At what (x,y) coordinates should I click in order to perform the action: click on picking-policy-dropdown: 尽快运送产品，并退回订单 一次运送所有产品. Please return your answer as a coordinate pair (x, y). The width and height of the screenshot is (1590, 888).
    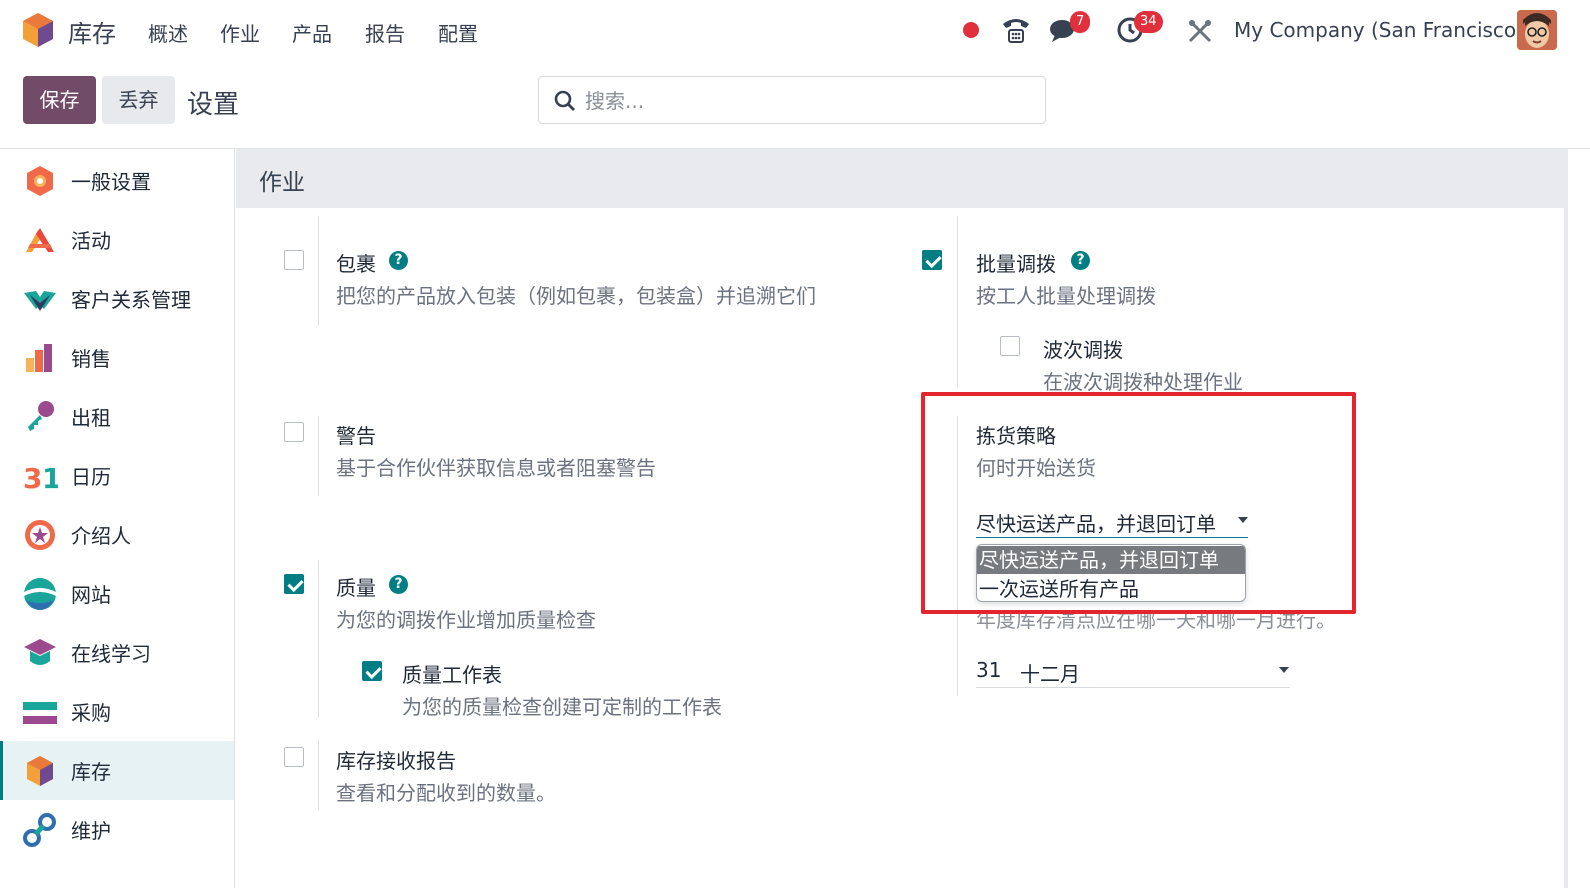
    Looking at the image, I should click on (1111, 573).